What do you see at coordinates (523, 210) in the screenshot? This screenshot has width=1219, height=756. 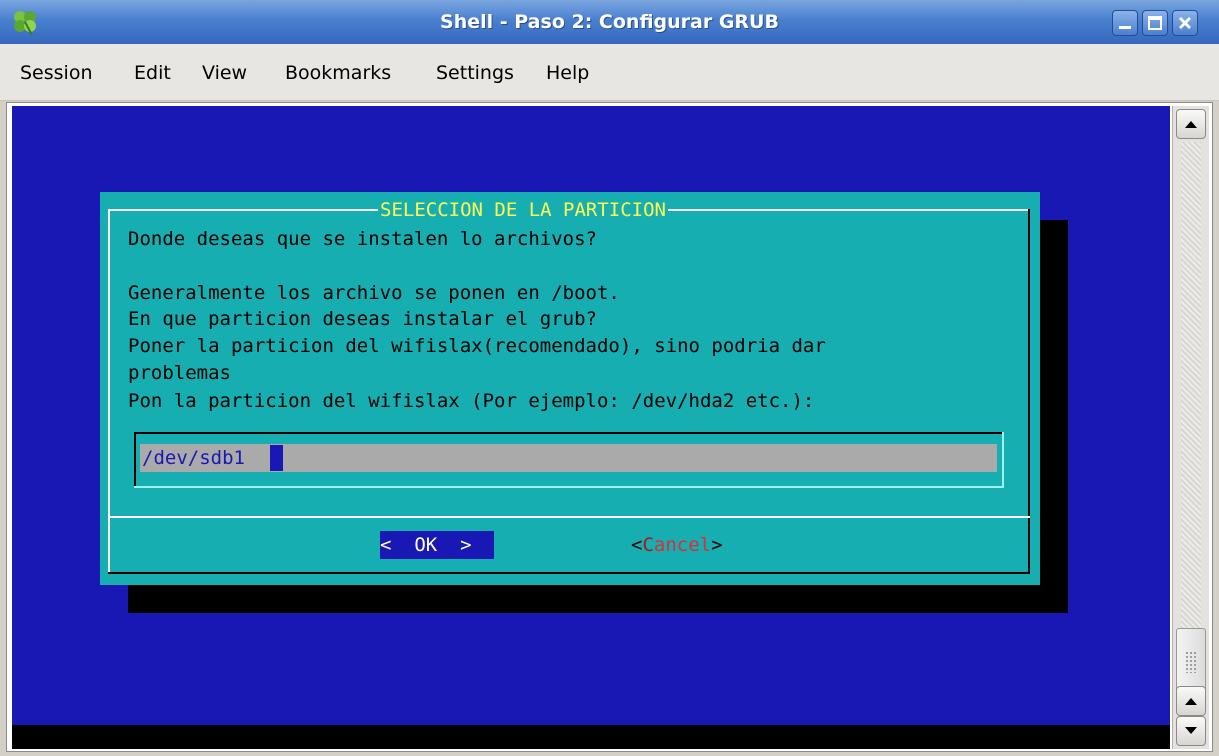 I see `dialog-title: SELECCION DE LA PARTICION` at bounding box center [523, 210].